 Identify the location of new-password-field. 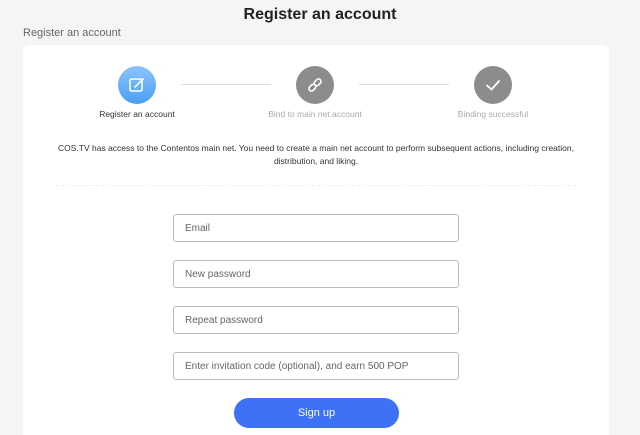
(316, 274).